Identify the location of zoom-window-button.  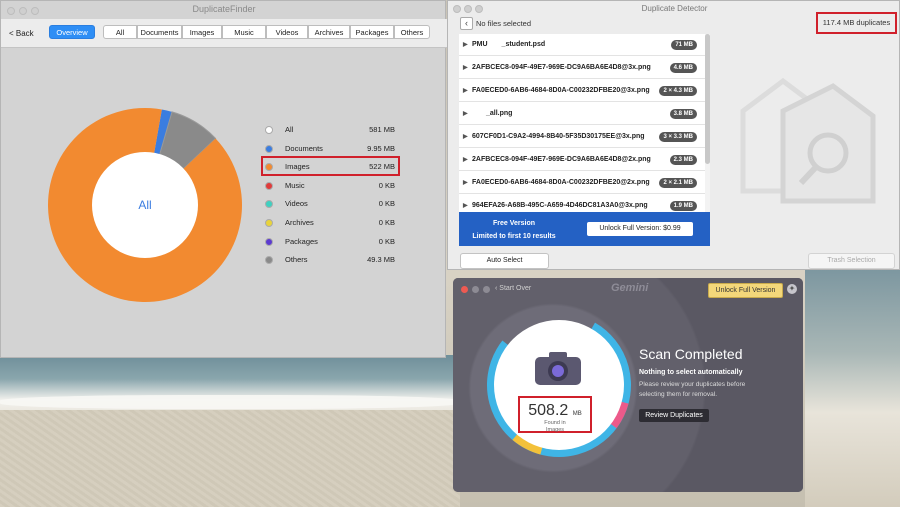
(486, 289).